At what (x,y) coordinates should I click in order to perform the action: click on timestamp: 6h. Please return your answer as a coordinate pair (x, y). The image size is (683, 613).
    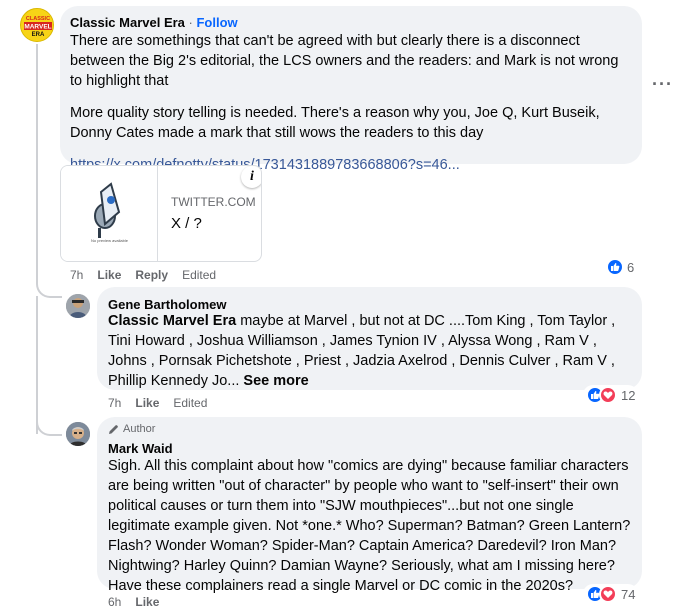
    Looking at the image, I should click on (114, 602).